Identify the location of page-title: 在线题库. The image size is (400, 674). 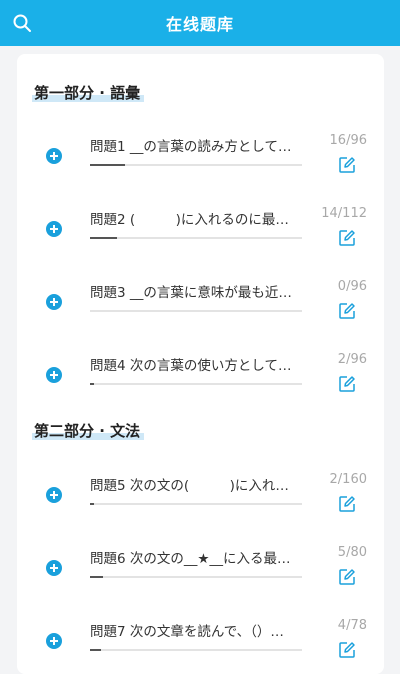
(199, 24).